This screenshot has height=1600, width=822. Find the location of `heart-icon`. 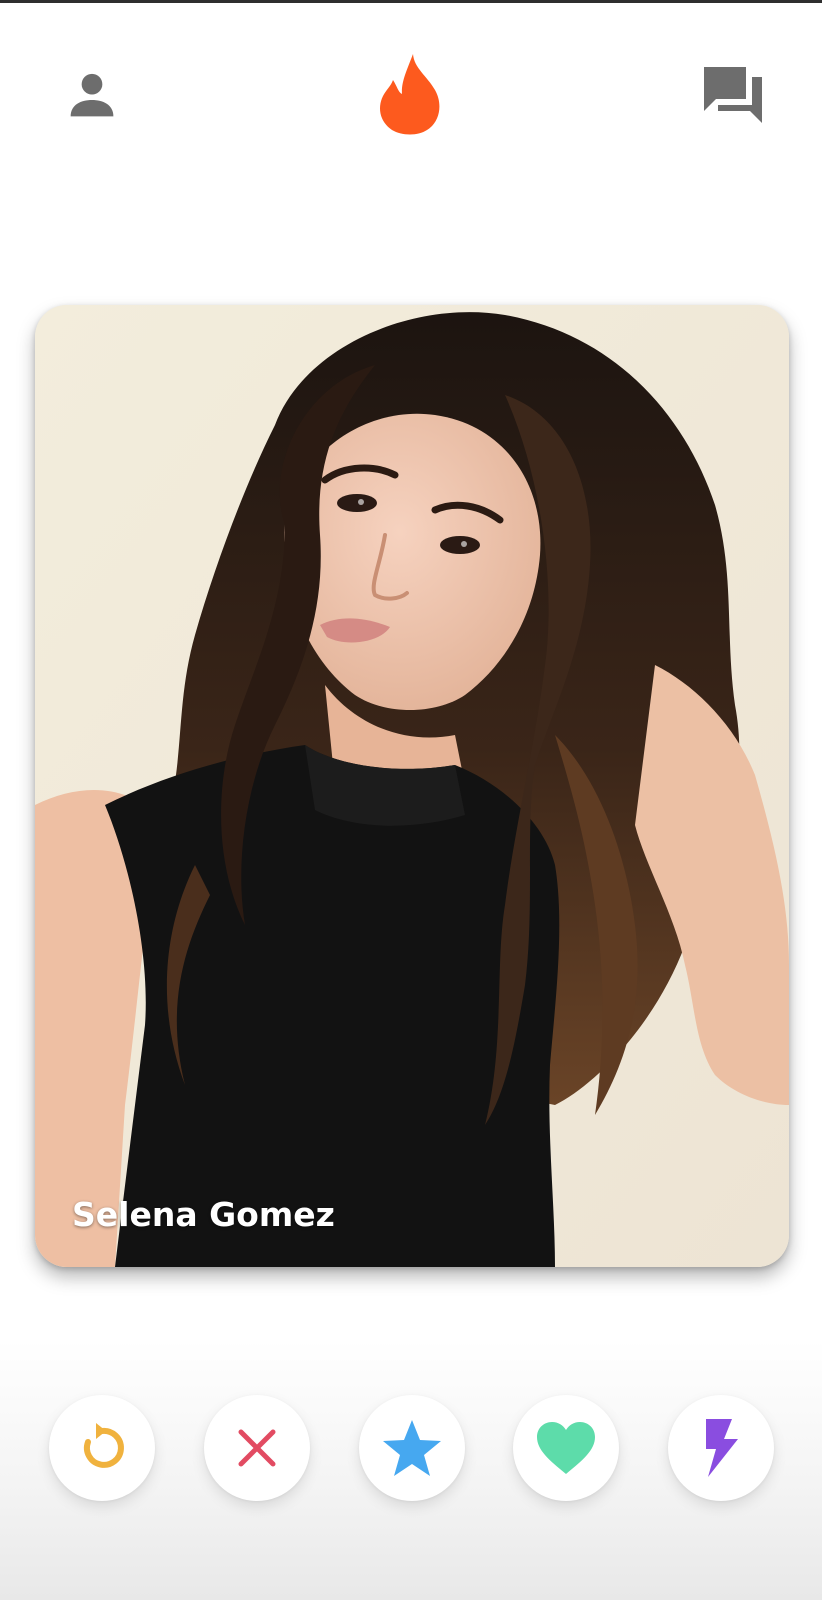

heart-icon is located at coordinates (566, 1448).